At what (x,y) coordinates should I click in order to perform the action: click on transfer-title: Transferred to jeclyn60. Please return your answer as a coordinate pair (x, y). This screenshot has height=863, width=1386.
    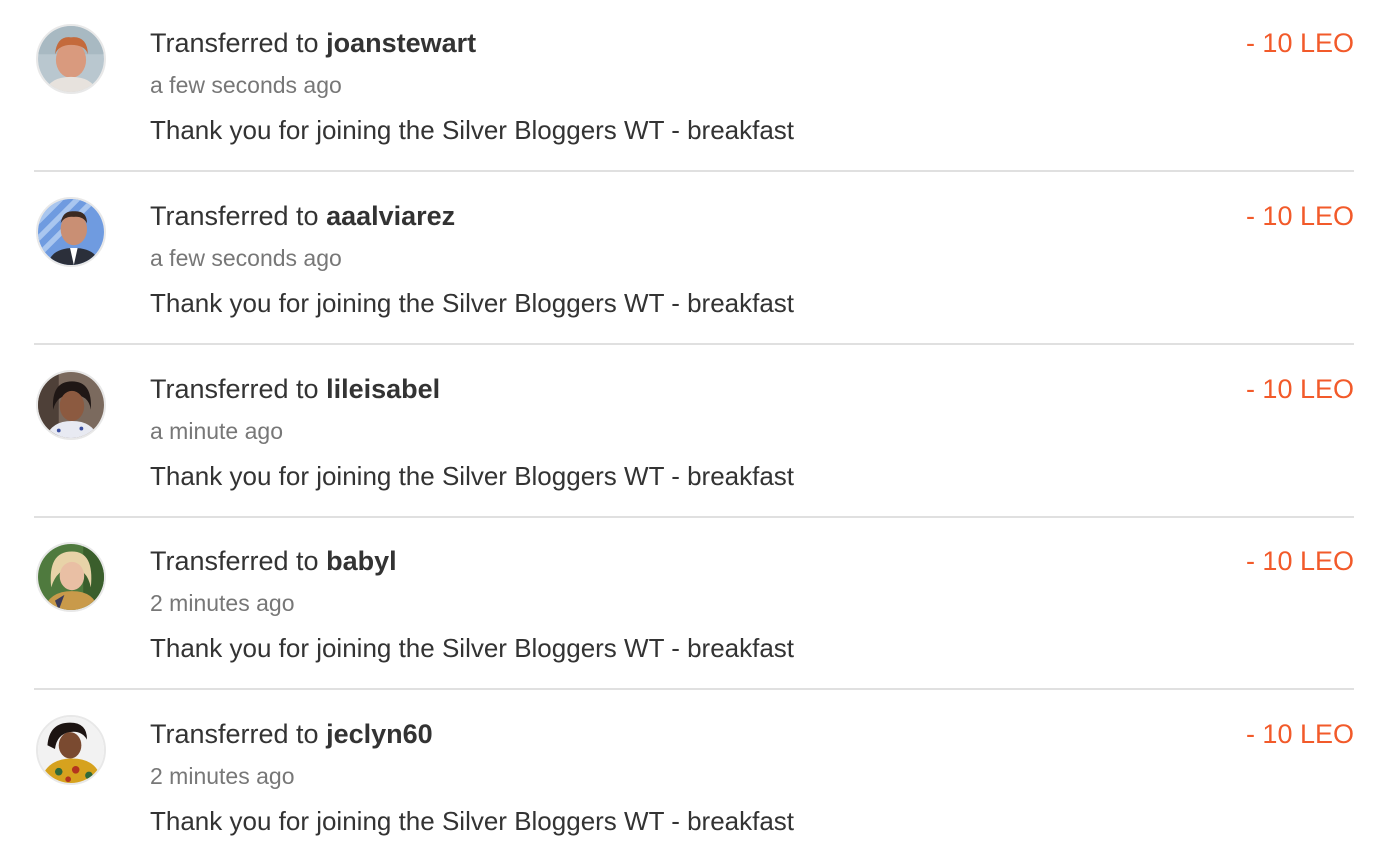
    Looking at the image, I should click on (291, 734).